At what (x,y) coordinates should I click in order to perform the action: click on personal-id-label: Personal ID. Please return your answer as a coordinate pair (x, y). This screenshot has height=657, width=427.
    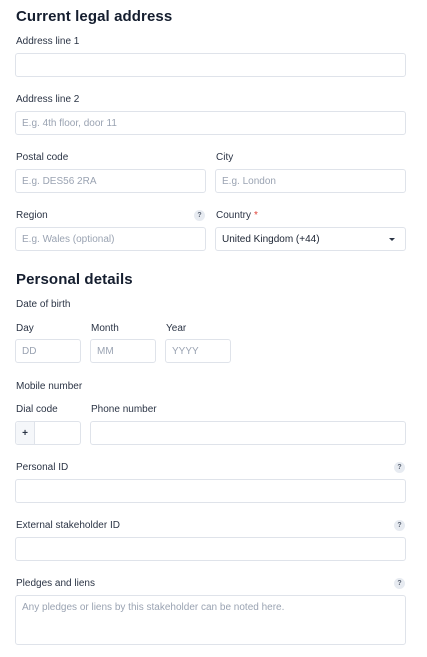
    Looking at the image, I should click on (42, 467).